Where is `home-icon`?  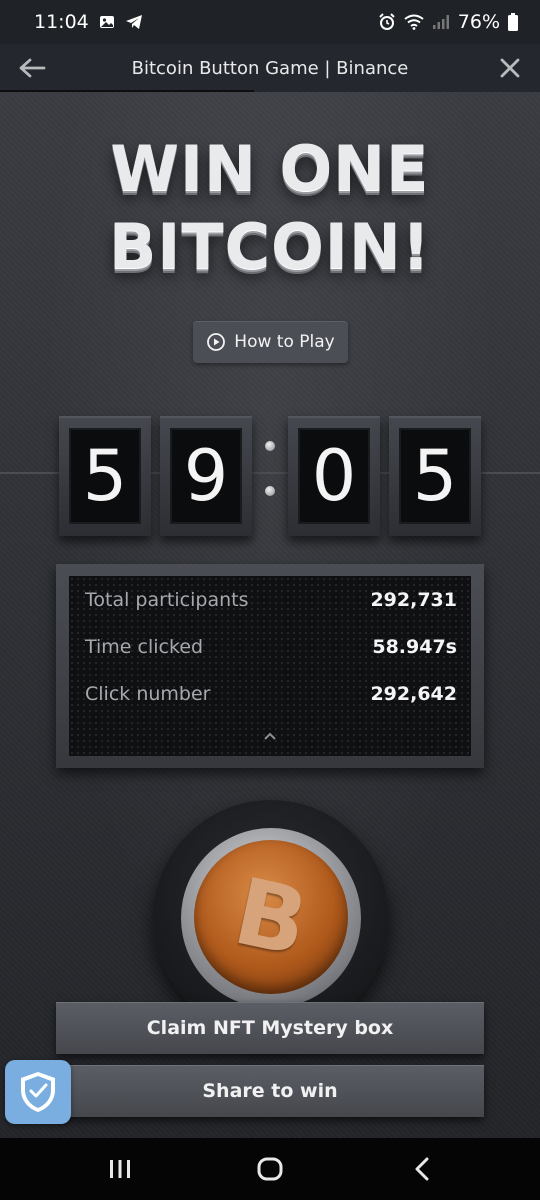 home-icon is located at coordinates (270, 1169).